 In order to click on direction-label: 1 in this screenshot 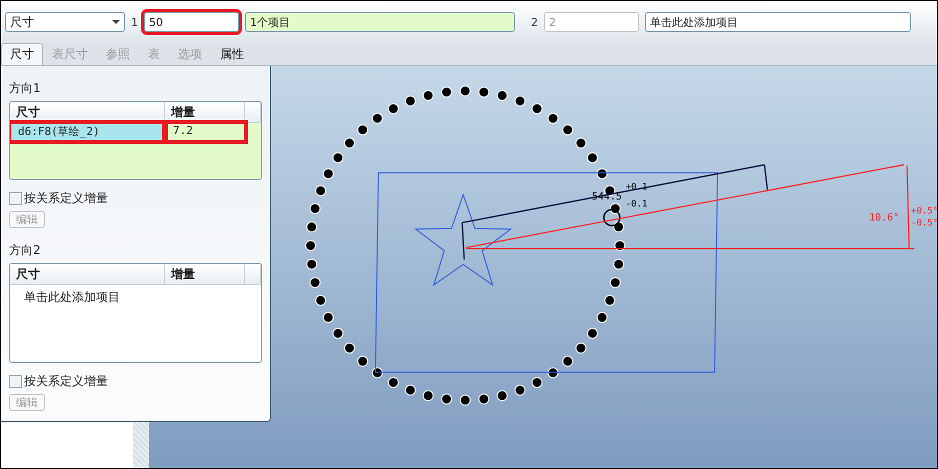, I will do `click(134, 22)`.